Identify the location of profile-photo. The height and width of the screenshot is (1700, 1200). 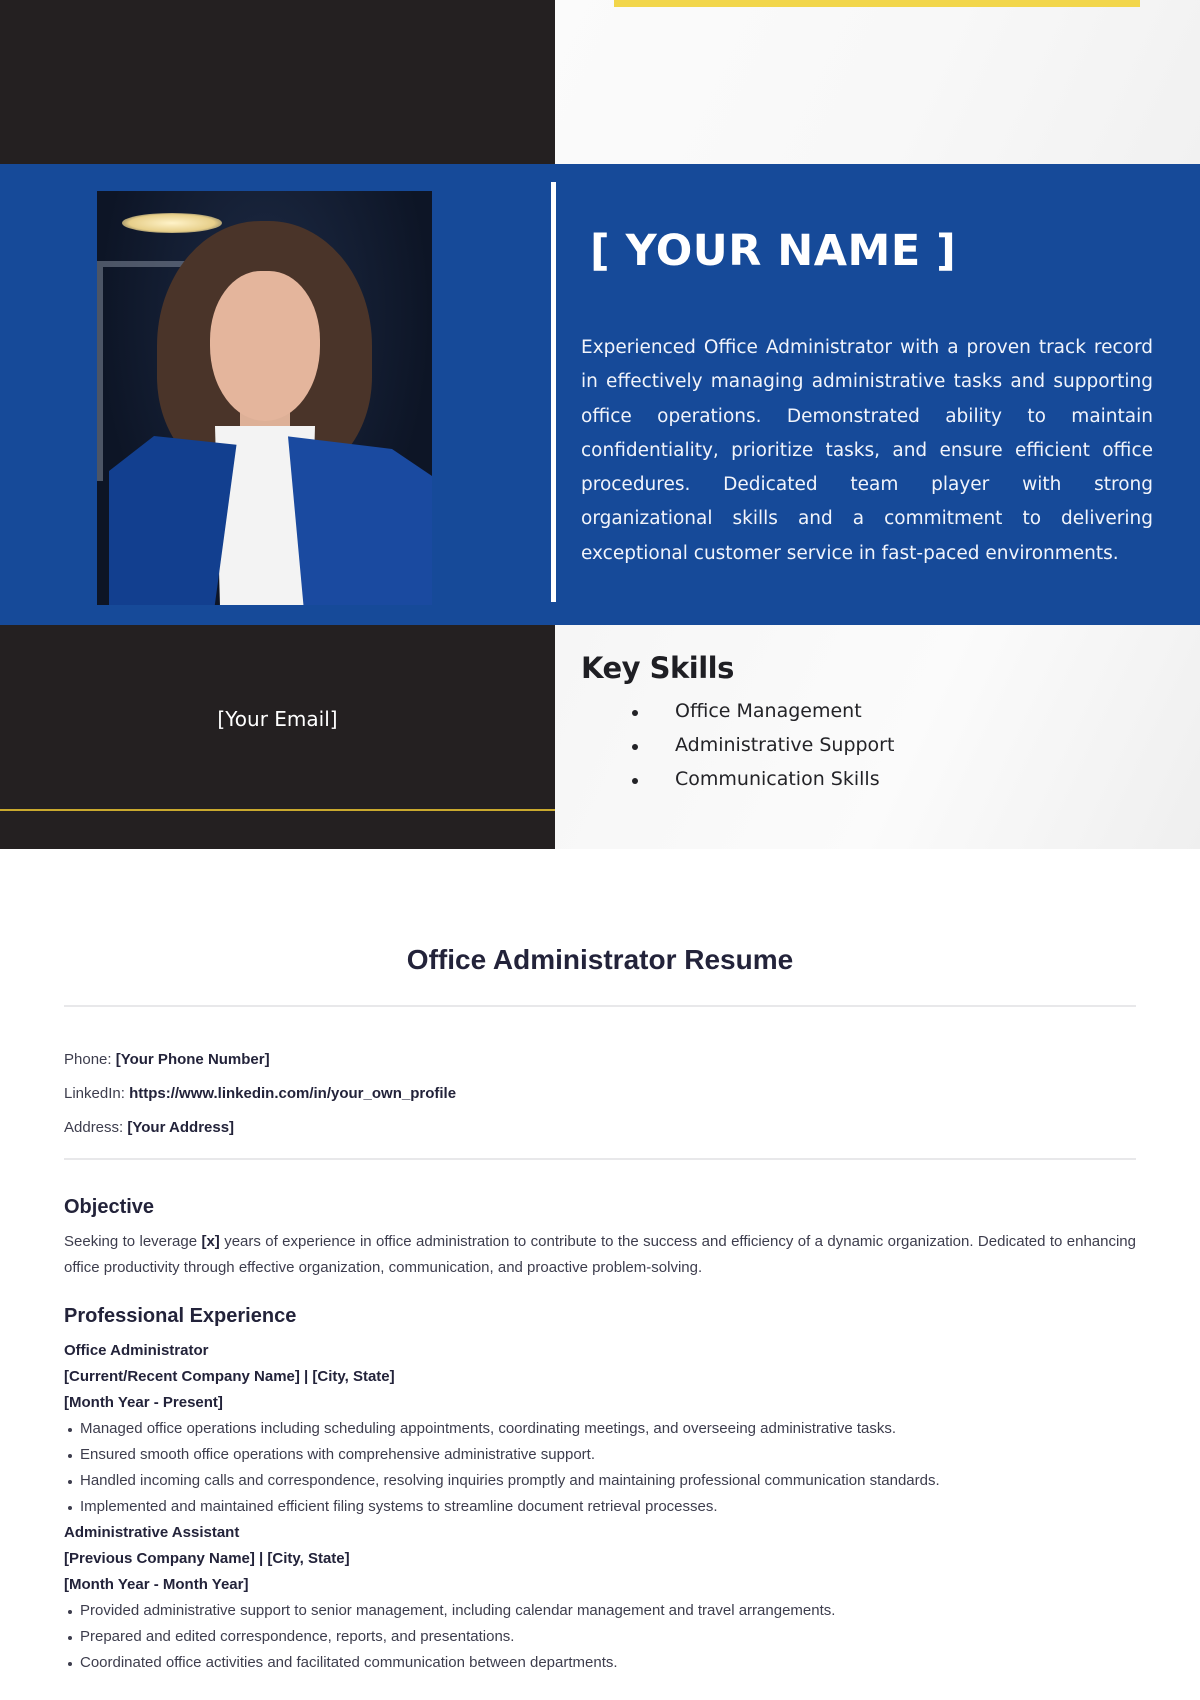
(264, 398).